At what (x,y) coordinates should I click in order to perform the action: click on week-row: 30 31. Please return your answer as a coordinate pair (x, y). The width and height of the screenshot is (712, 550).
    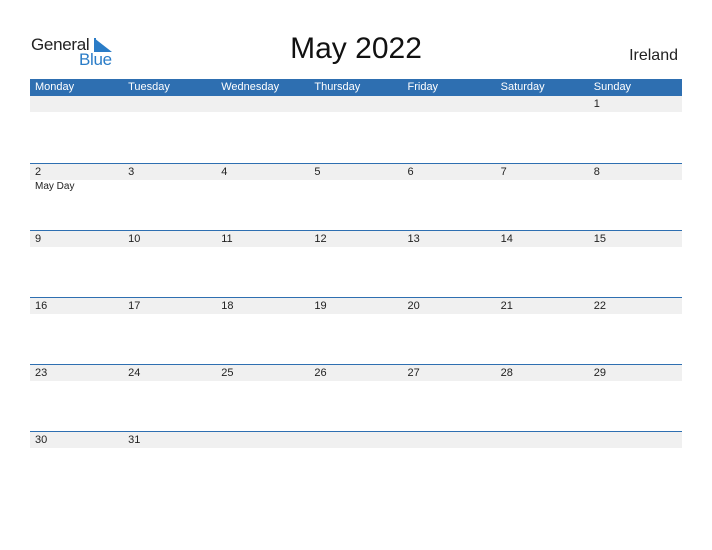
    Looking at the image, I should click on (356, 464).